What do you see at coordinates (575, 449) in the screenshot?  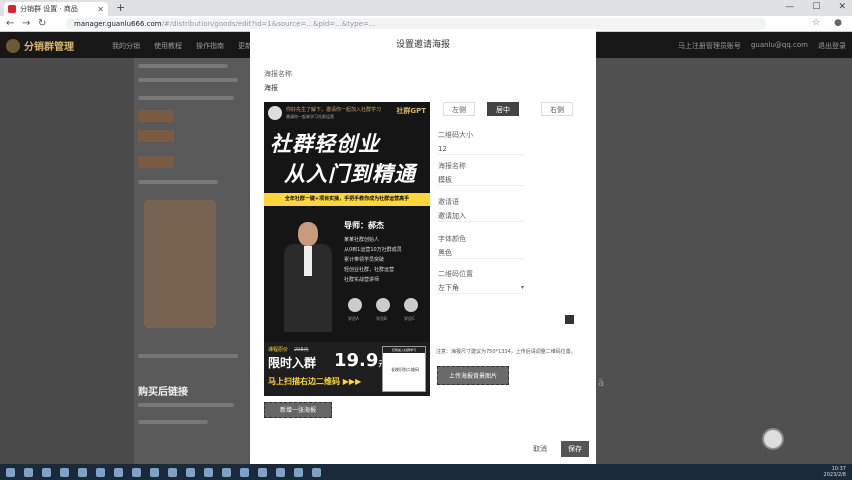 I see `save-button: 保存` at bounding box center [575, 449].